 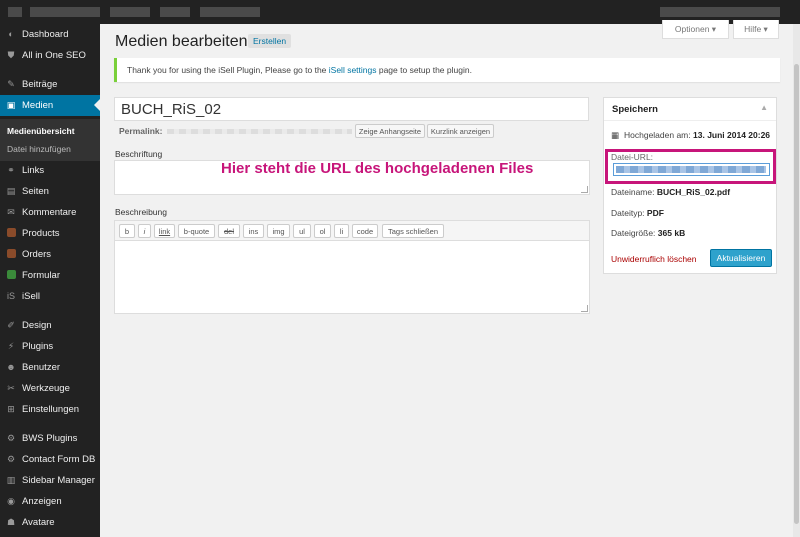 What do you see at coordinates (39, 149) in the screenshot?
I see `submenu-add-file: Datei hinzufügen` at bounding box center [39, 149].